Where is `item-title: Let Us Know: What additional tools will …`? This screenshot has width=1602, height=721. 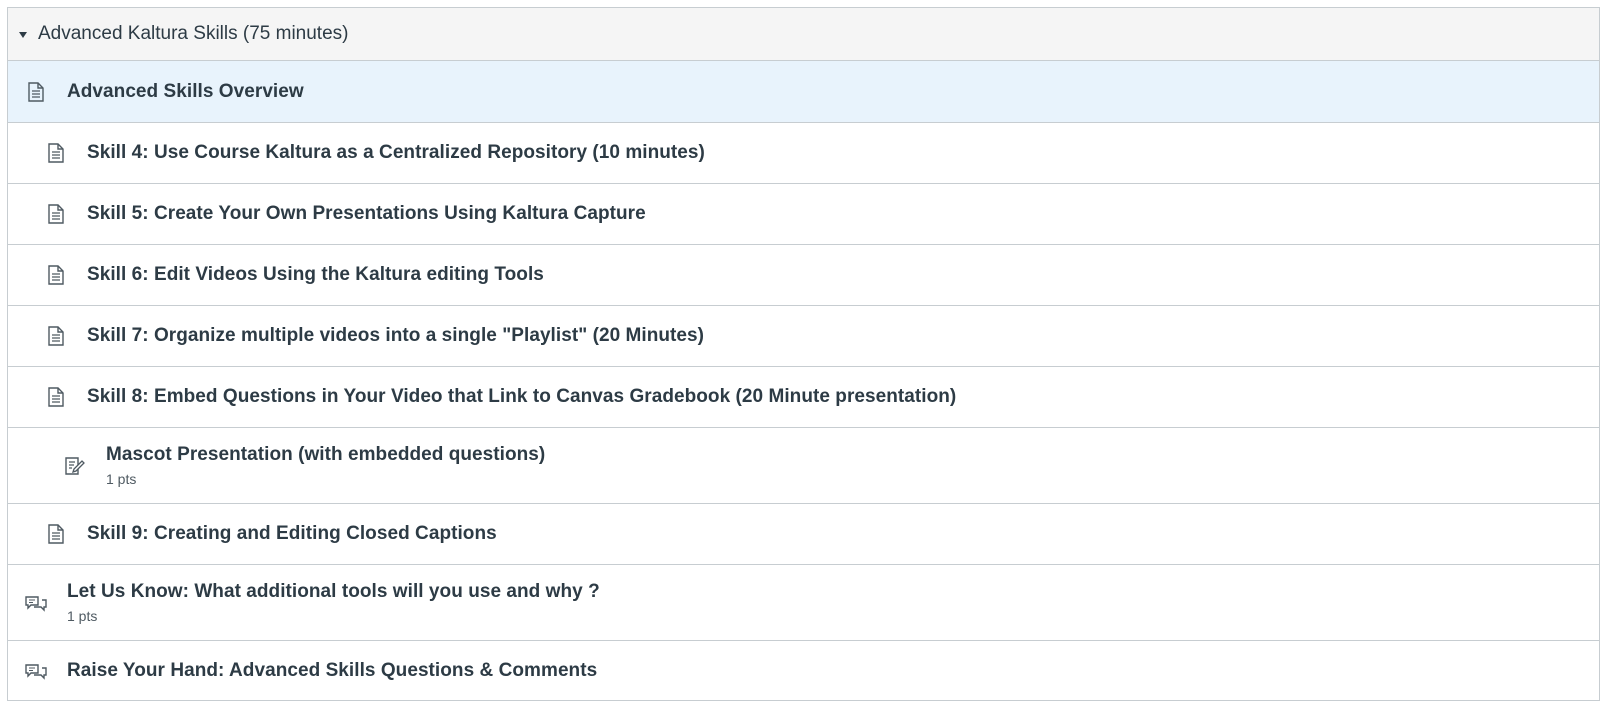 item-title: Let Us Know: What additional tools will … is located at coordinates (333, 592).